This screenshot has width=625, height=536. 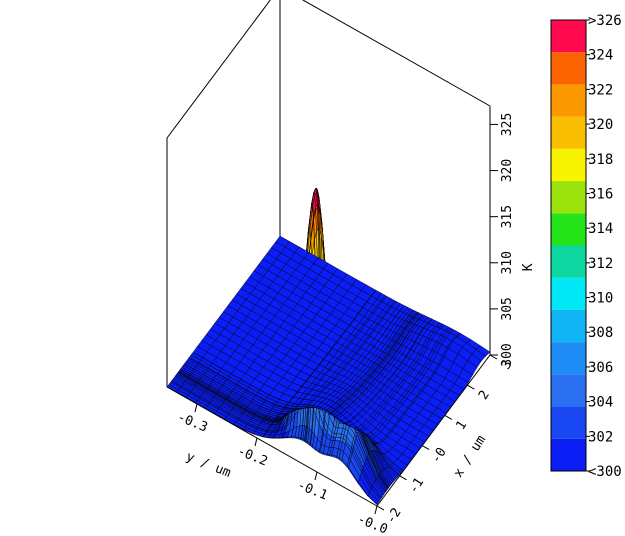 I want to click on colorbar-label: 324, so click(x=600, y=56).